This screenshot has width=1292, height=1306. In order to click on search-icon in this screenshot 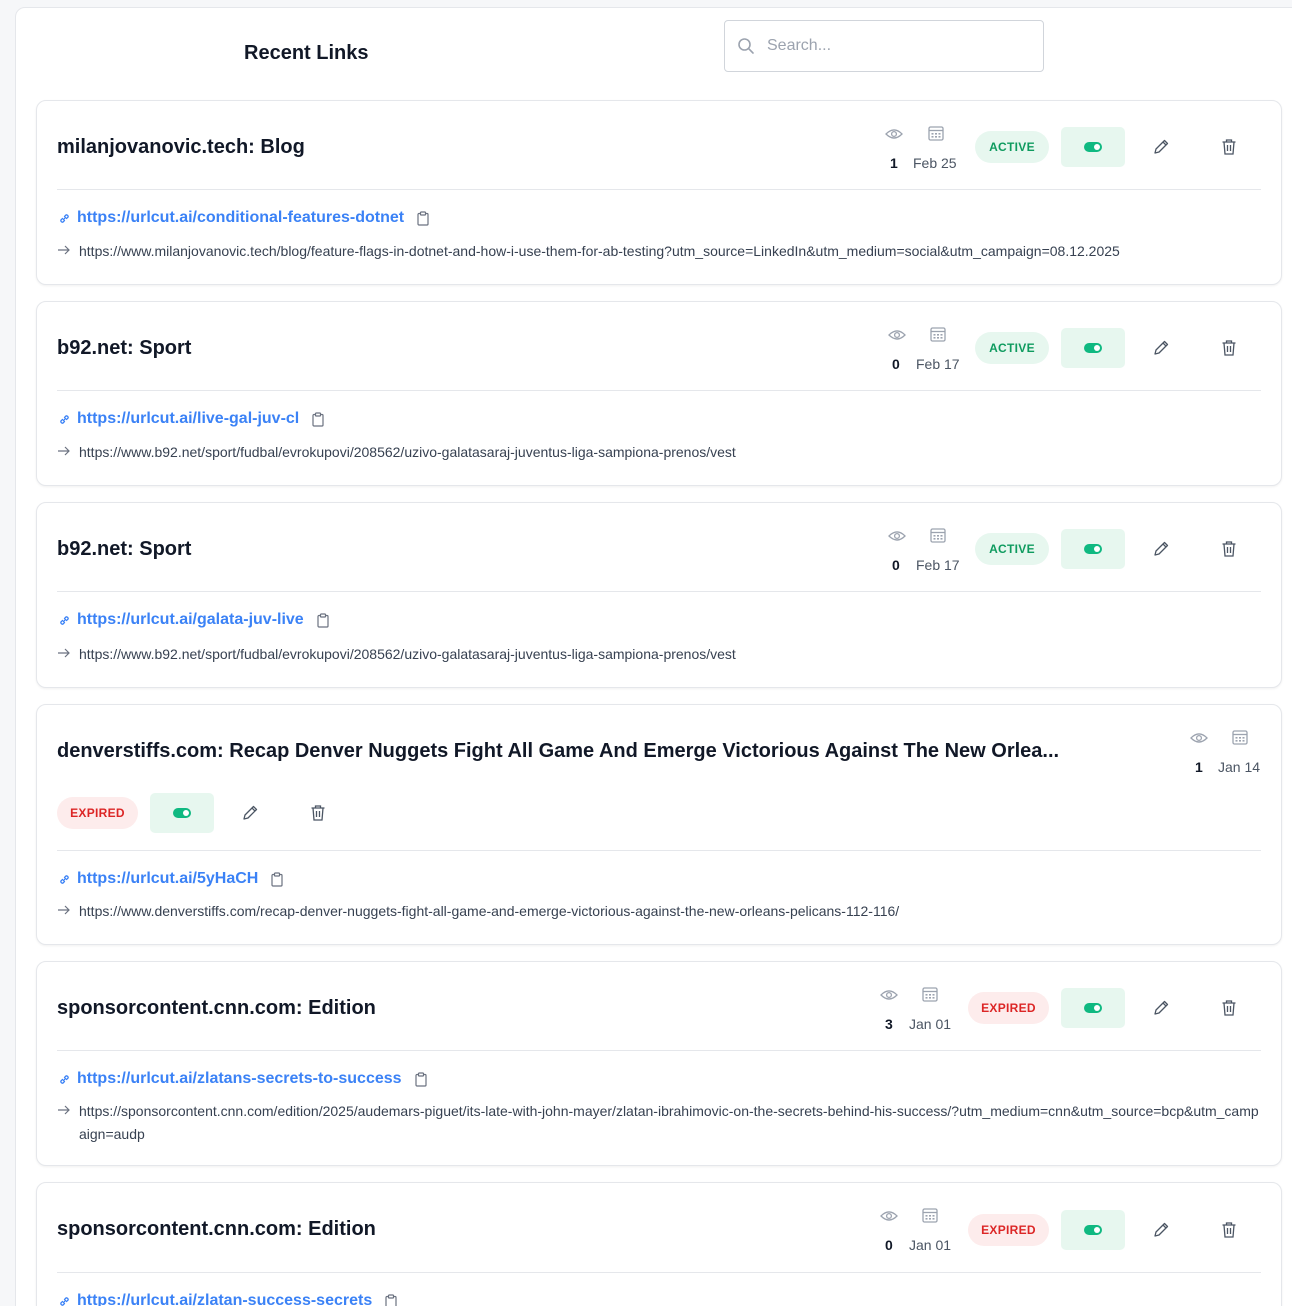, I will do `click(746, 46)`.